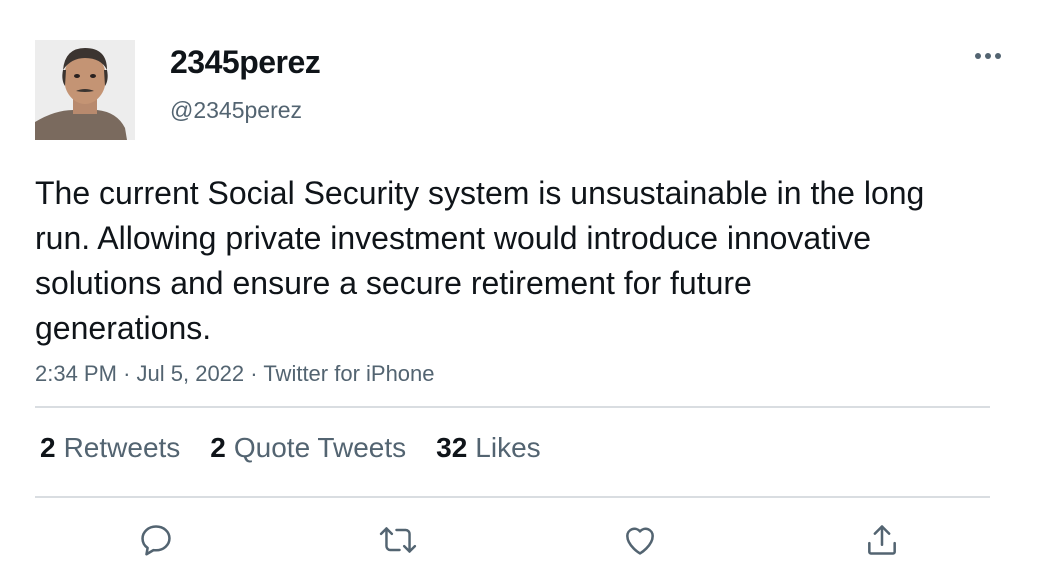  I want to click on author-display-name: 2345perez, so click(245, 62).